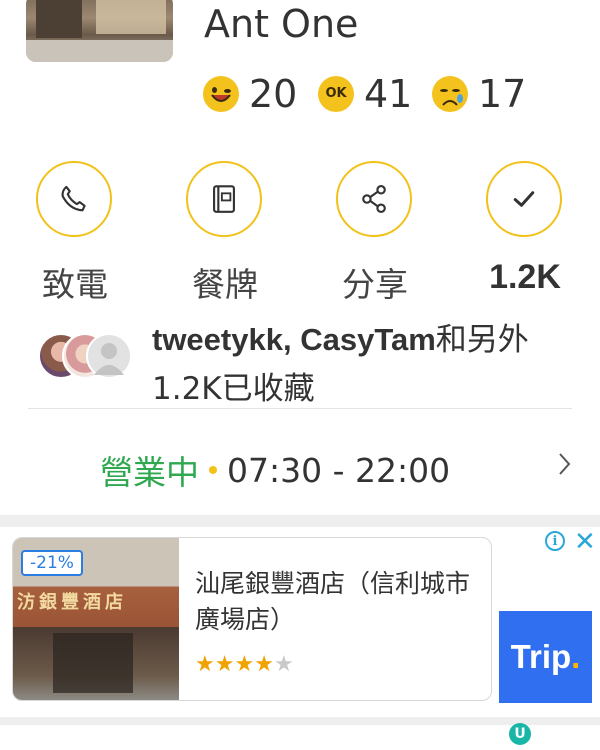 The width and height of the screenshot is (600, 750). Describe the element at coordinates (281, 24) in the screenshot. I see `restaurant-name: Ant One` at that location.